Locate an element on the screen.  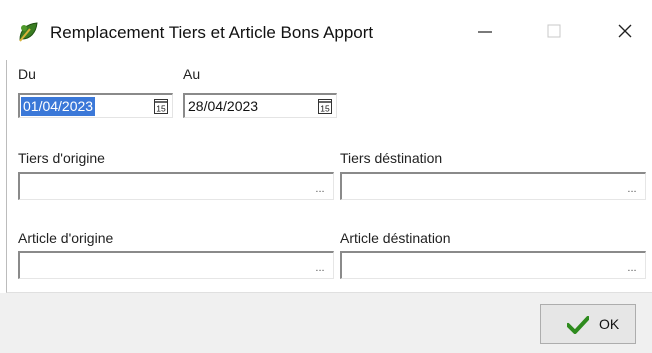
checkmark-icon is located at coordinates (578, 325).